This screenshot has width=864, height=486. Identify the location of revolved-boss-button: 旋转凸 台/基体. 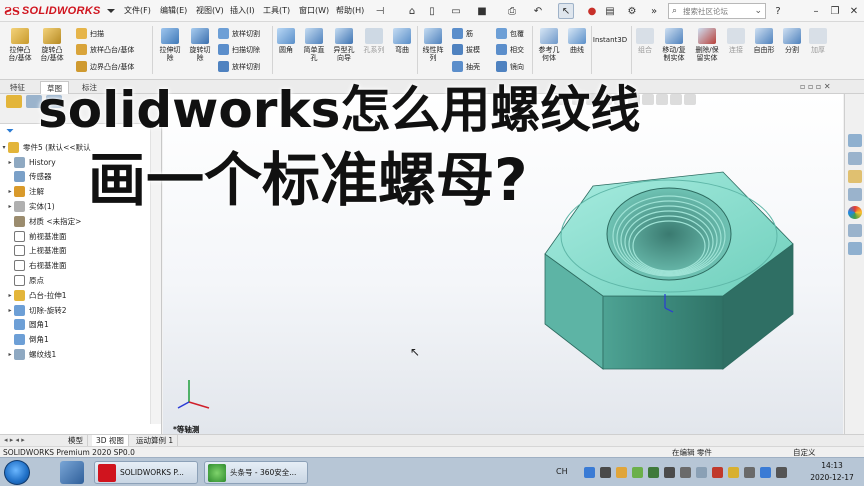
(52, 45).